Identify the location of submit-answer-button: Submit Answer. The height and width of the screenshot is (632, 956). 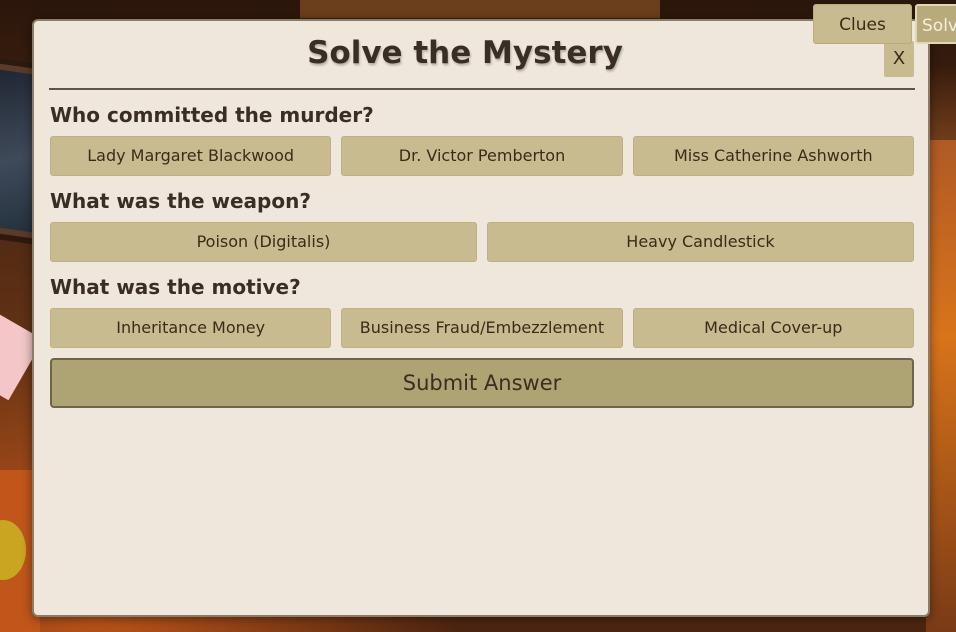
(482, 383).